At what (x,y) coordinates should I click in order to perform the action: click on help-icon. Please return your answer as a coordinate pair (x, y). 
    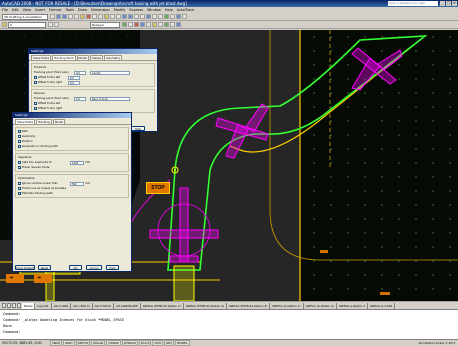
    Looking at the image, I should click on (184, 16).